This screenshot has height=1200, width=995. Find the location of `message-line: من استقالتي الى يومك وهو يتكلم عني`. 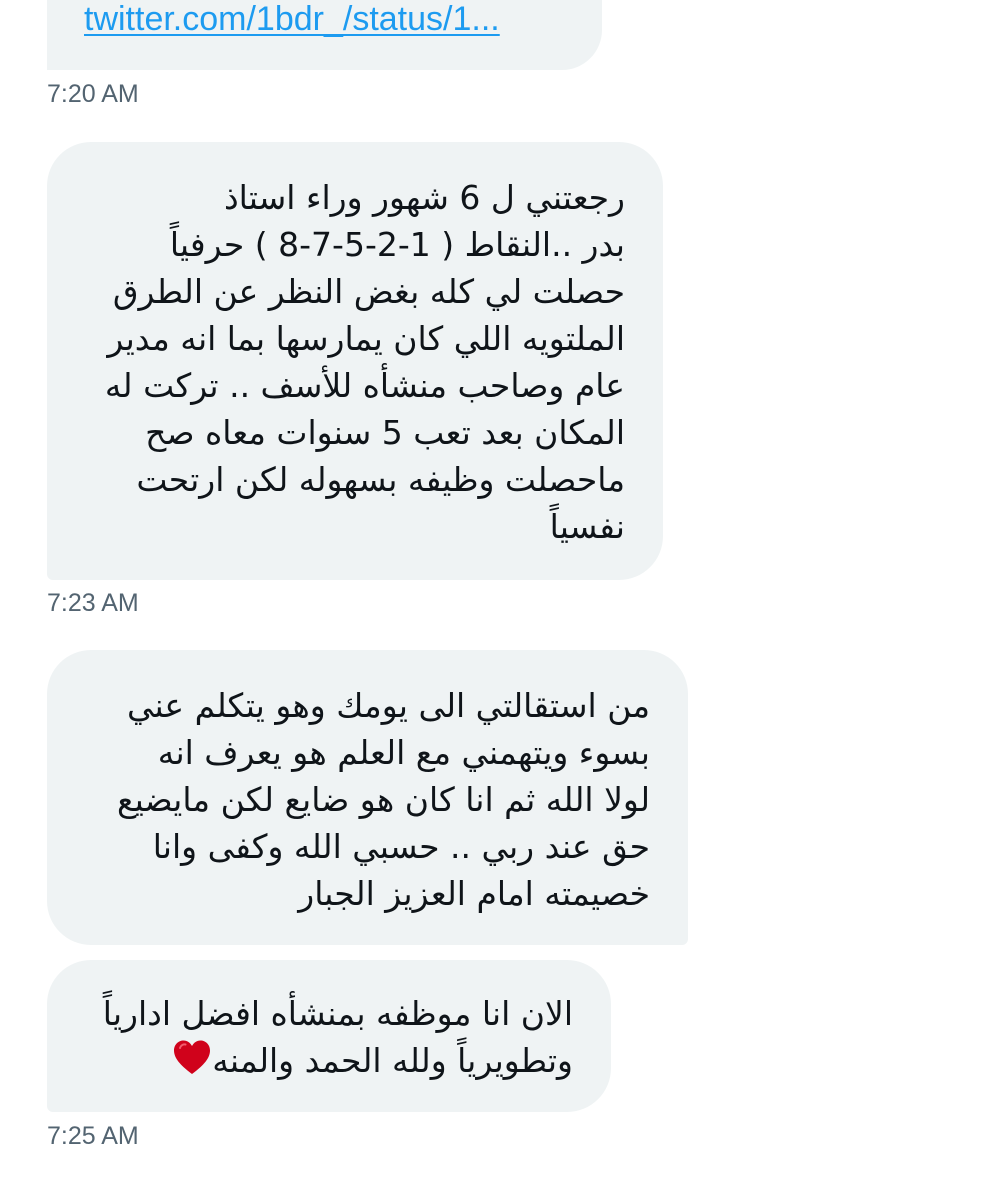

message-line: من استقالتي الى يومك وهو يتكلم عني is located at coordinates (388, 705).